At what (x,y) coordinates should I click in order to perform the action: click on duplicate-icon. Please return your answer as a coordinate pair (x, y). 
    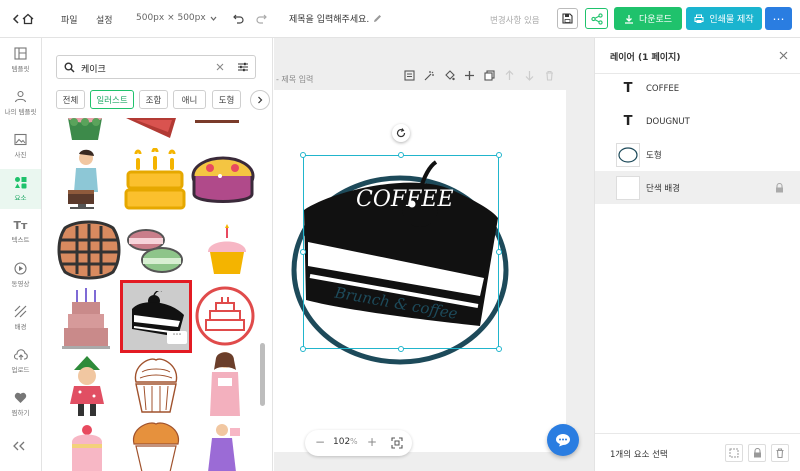
    Looking at the image, I should click on (489, 75).